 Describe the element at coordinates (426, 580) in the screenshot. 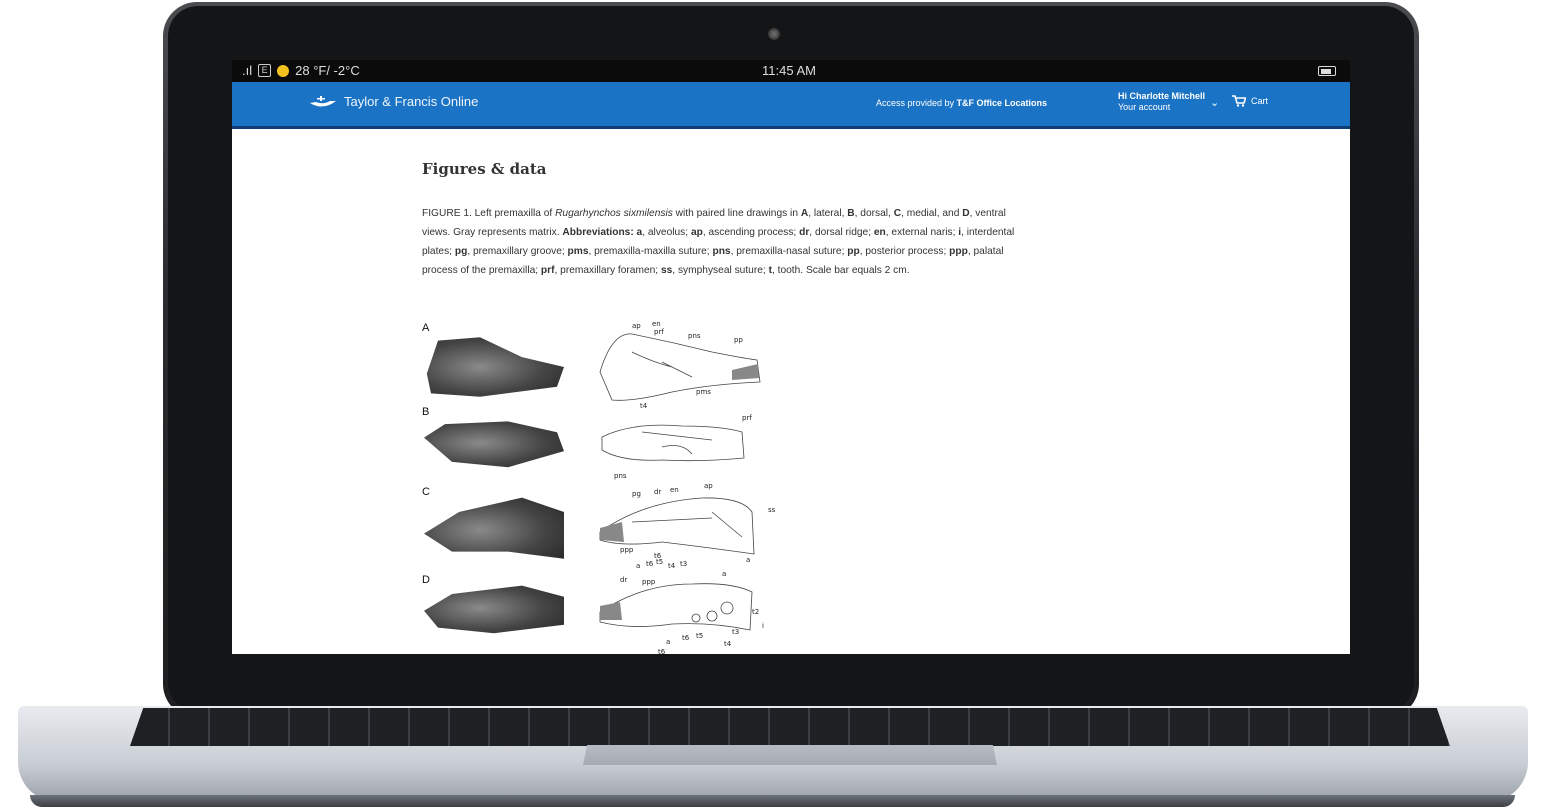

I see `panel-label-d: D` at that location.